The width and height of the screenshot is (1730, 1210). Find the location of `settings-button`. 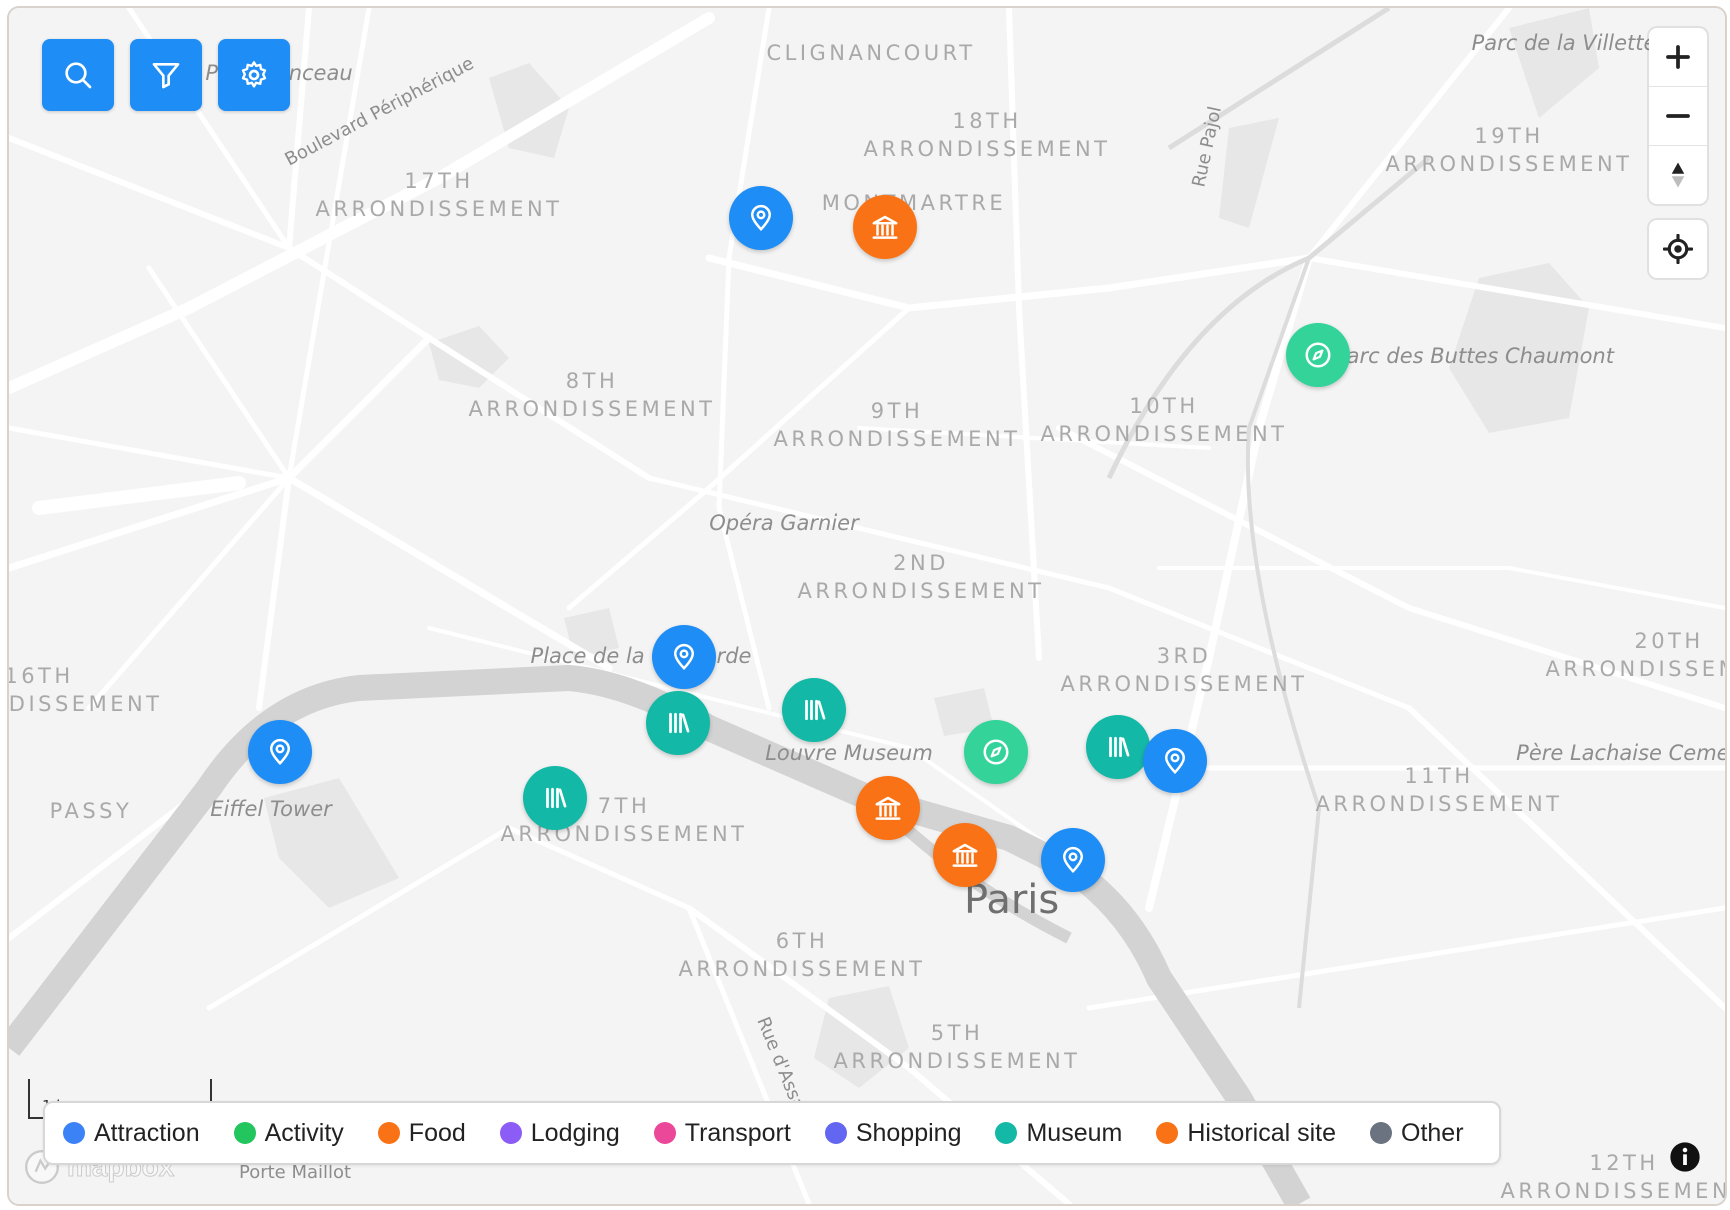

settings-button is located at coordinates (254, 75).